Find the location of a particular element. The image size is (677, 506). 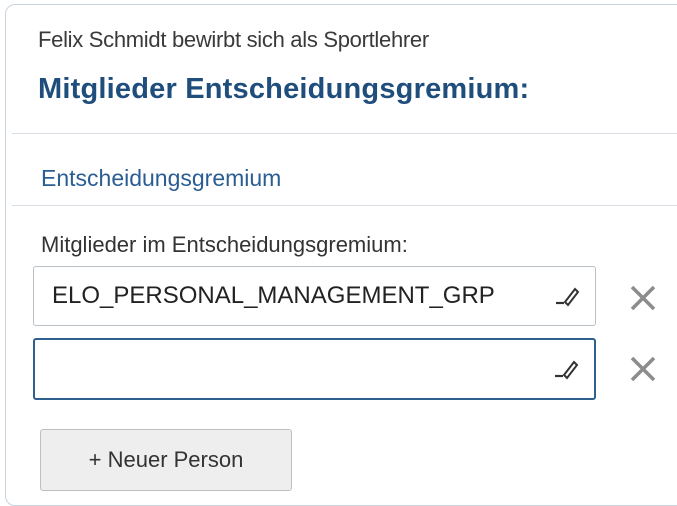

header-divider is located at coordinates (344, 133).